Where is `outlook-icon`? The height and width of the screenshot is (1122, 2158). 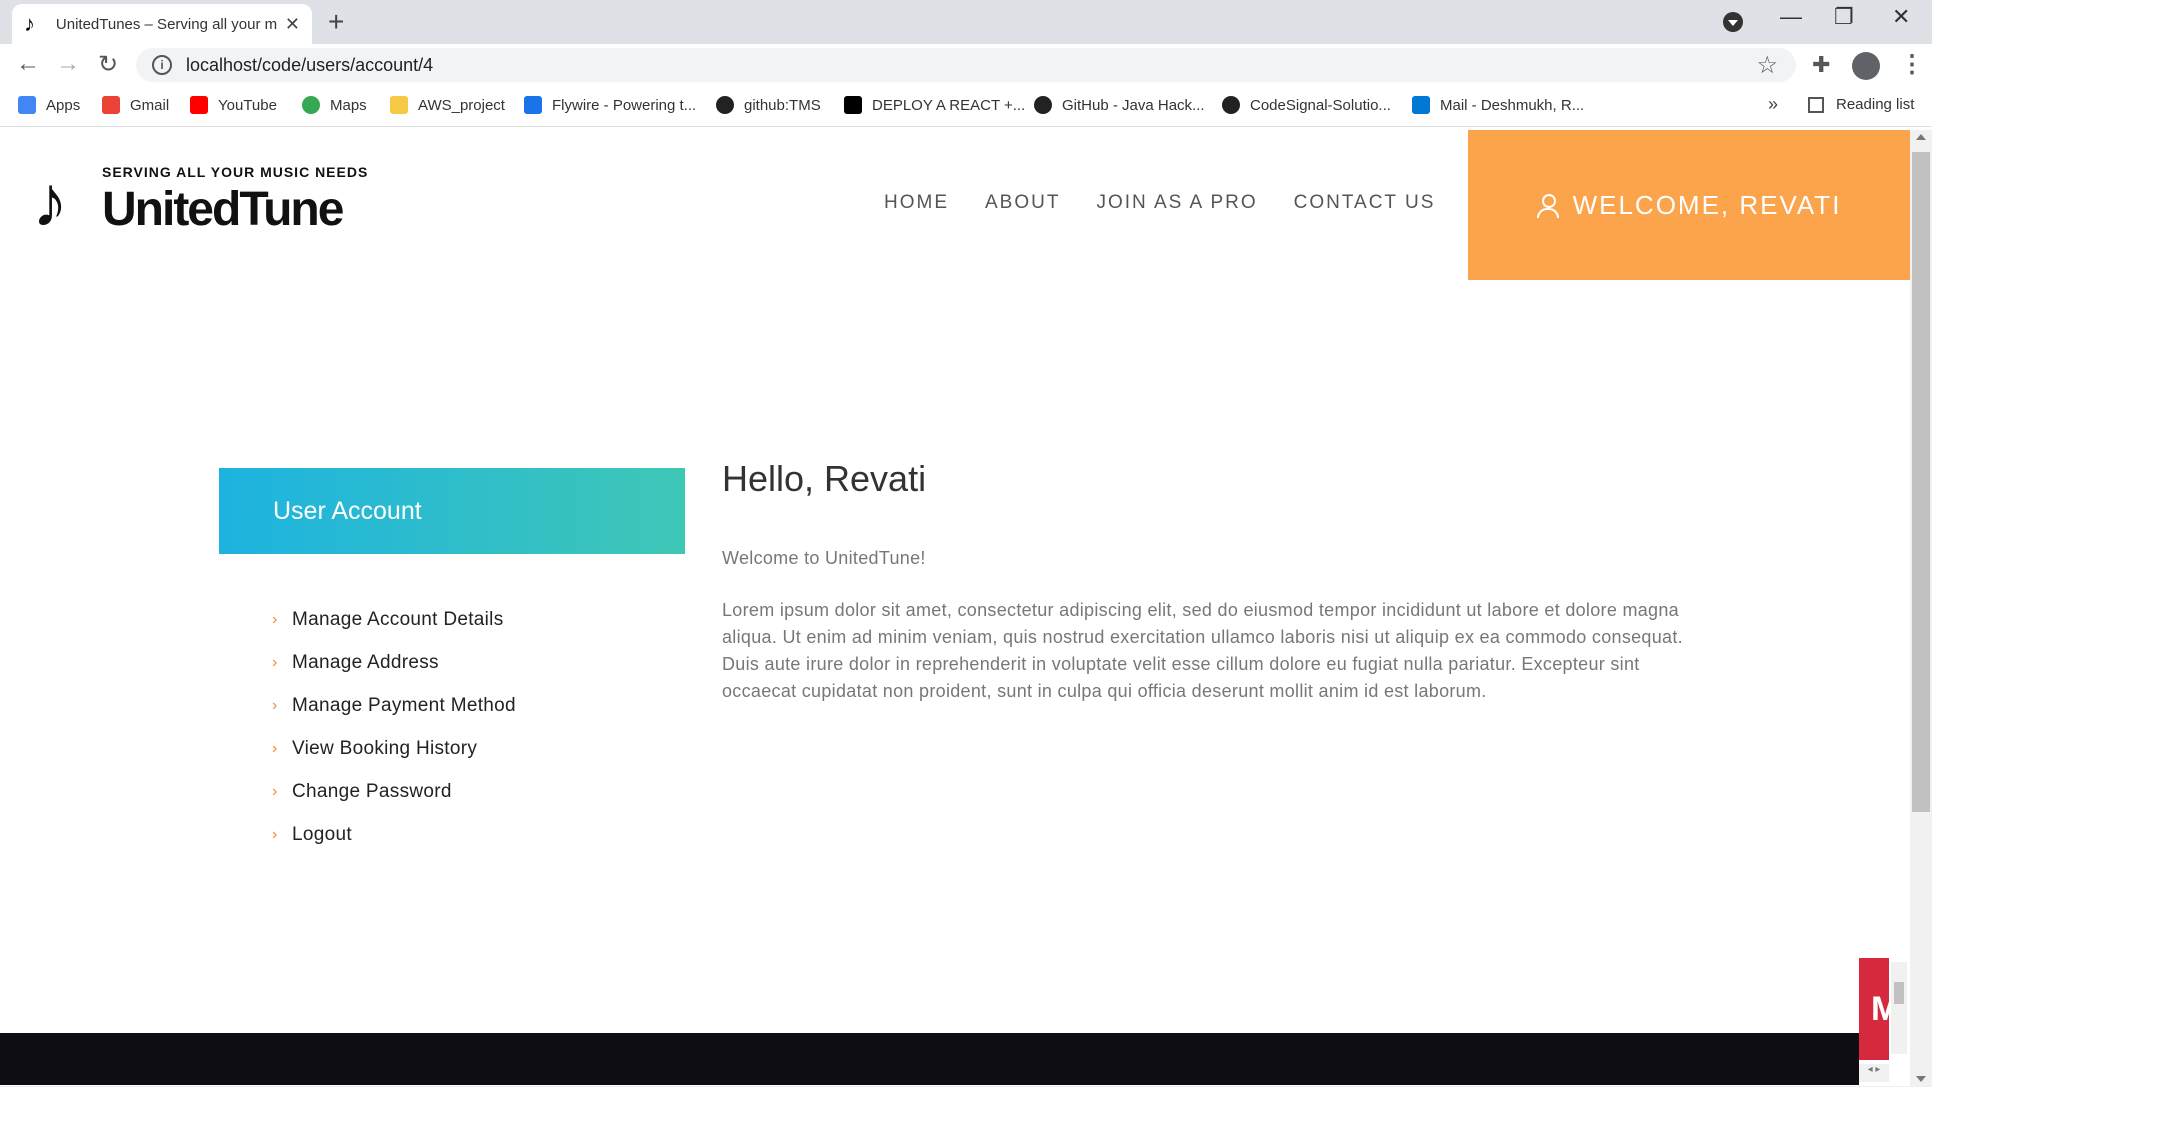
outlook-icon is located at coordinates (1421, 105).